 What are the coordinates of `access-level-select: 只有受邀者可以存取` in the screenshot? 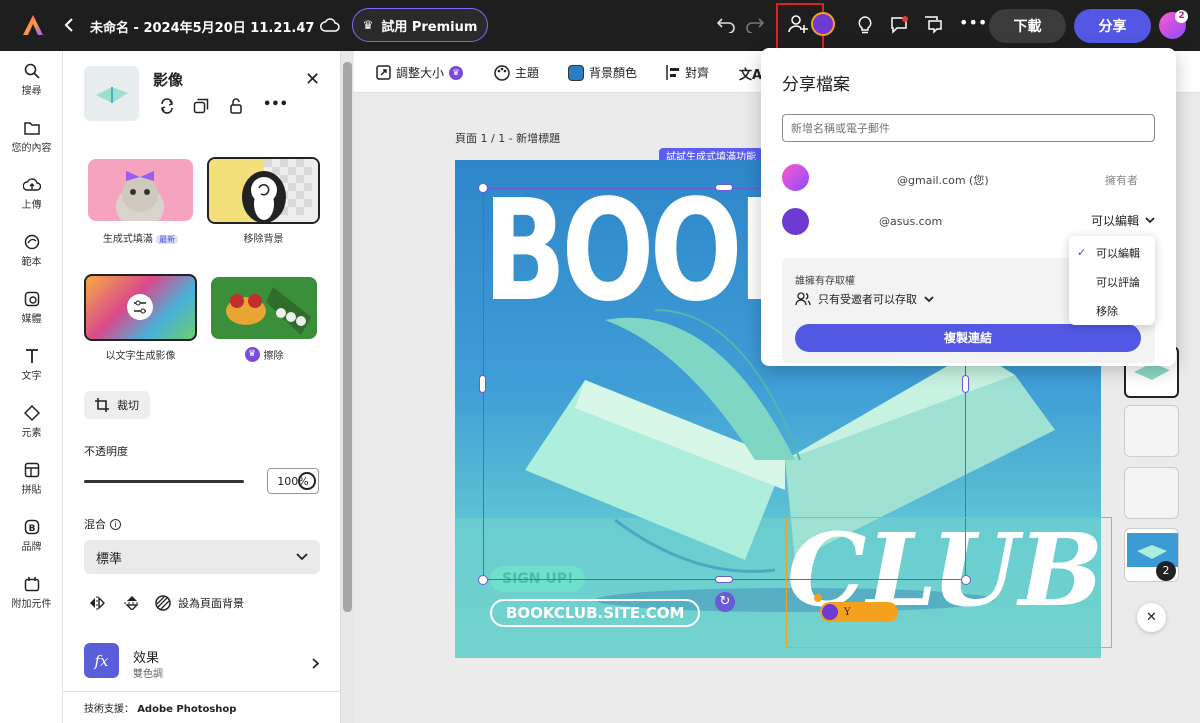 It's located at (864, 299).